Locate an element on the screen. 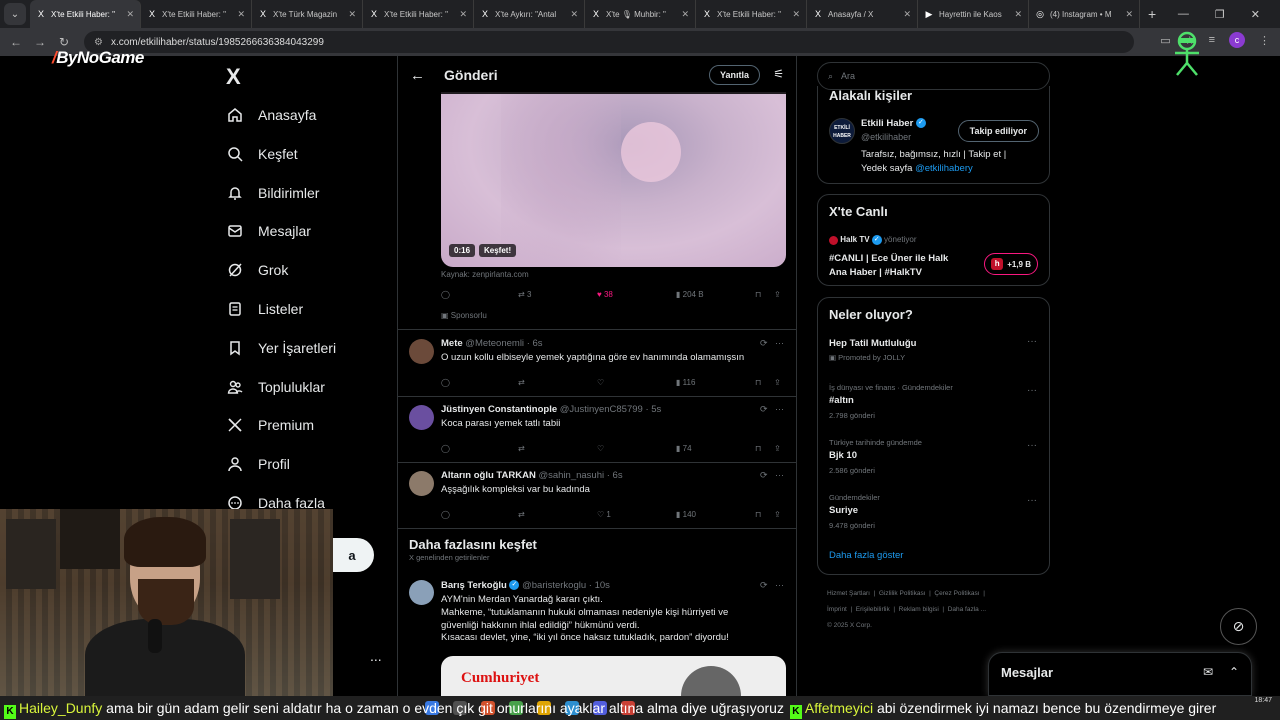 This screenshot has width=1280, height=720. ad-video: 0:16 Keşfet! is located at coordinates (613, 179).